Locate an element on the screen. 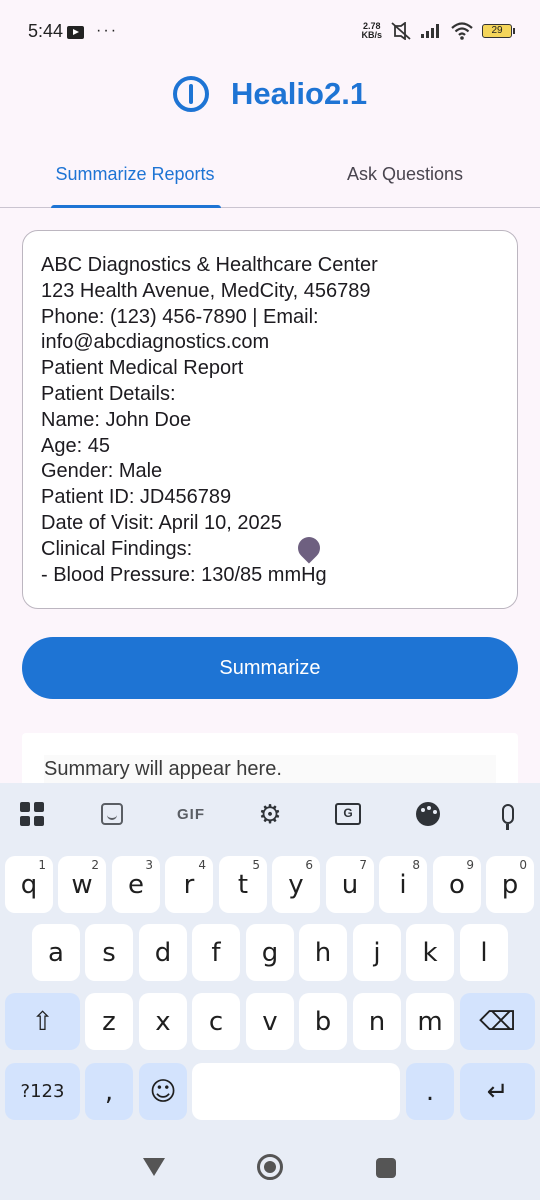 This screenshot has height=1200, width=540. key-n: n is located at coordinates (377, 1021).